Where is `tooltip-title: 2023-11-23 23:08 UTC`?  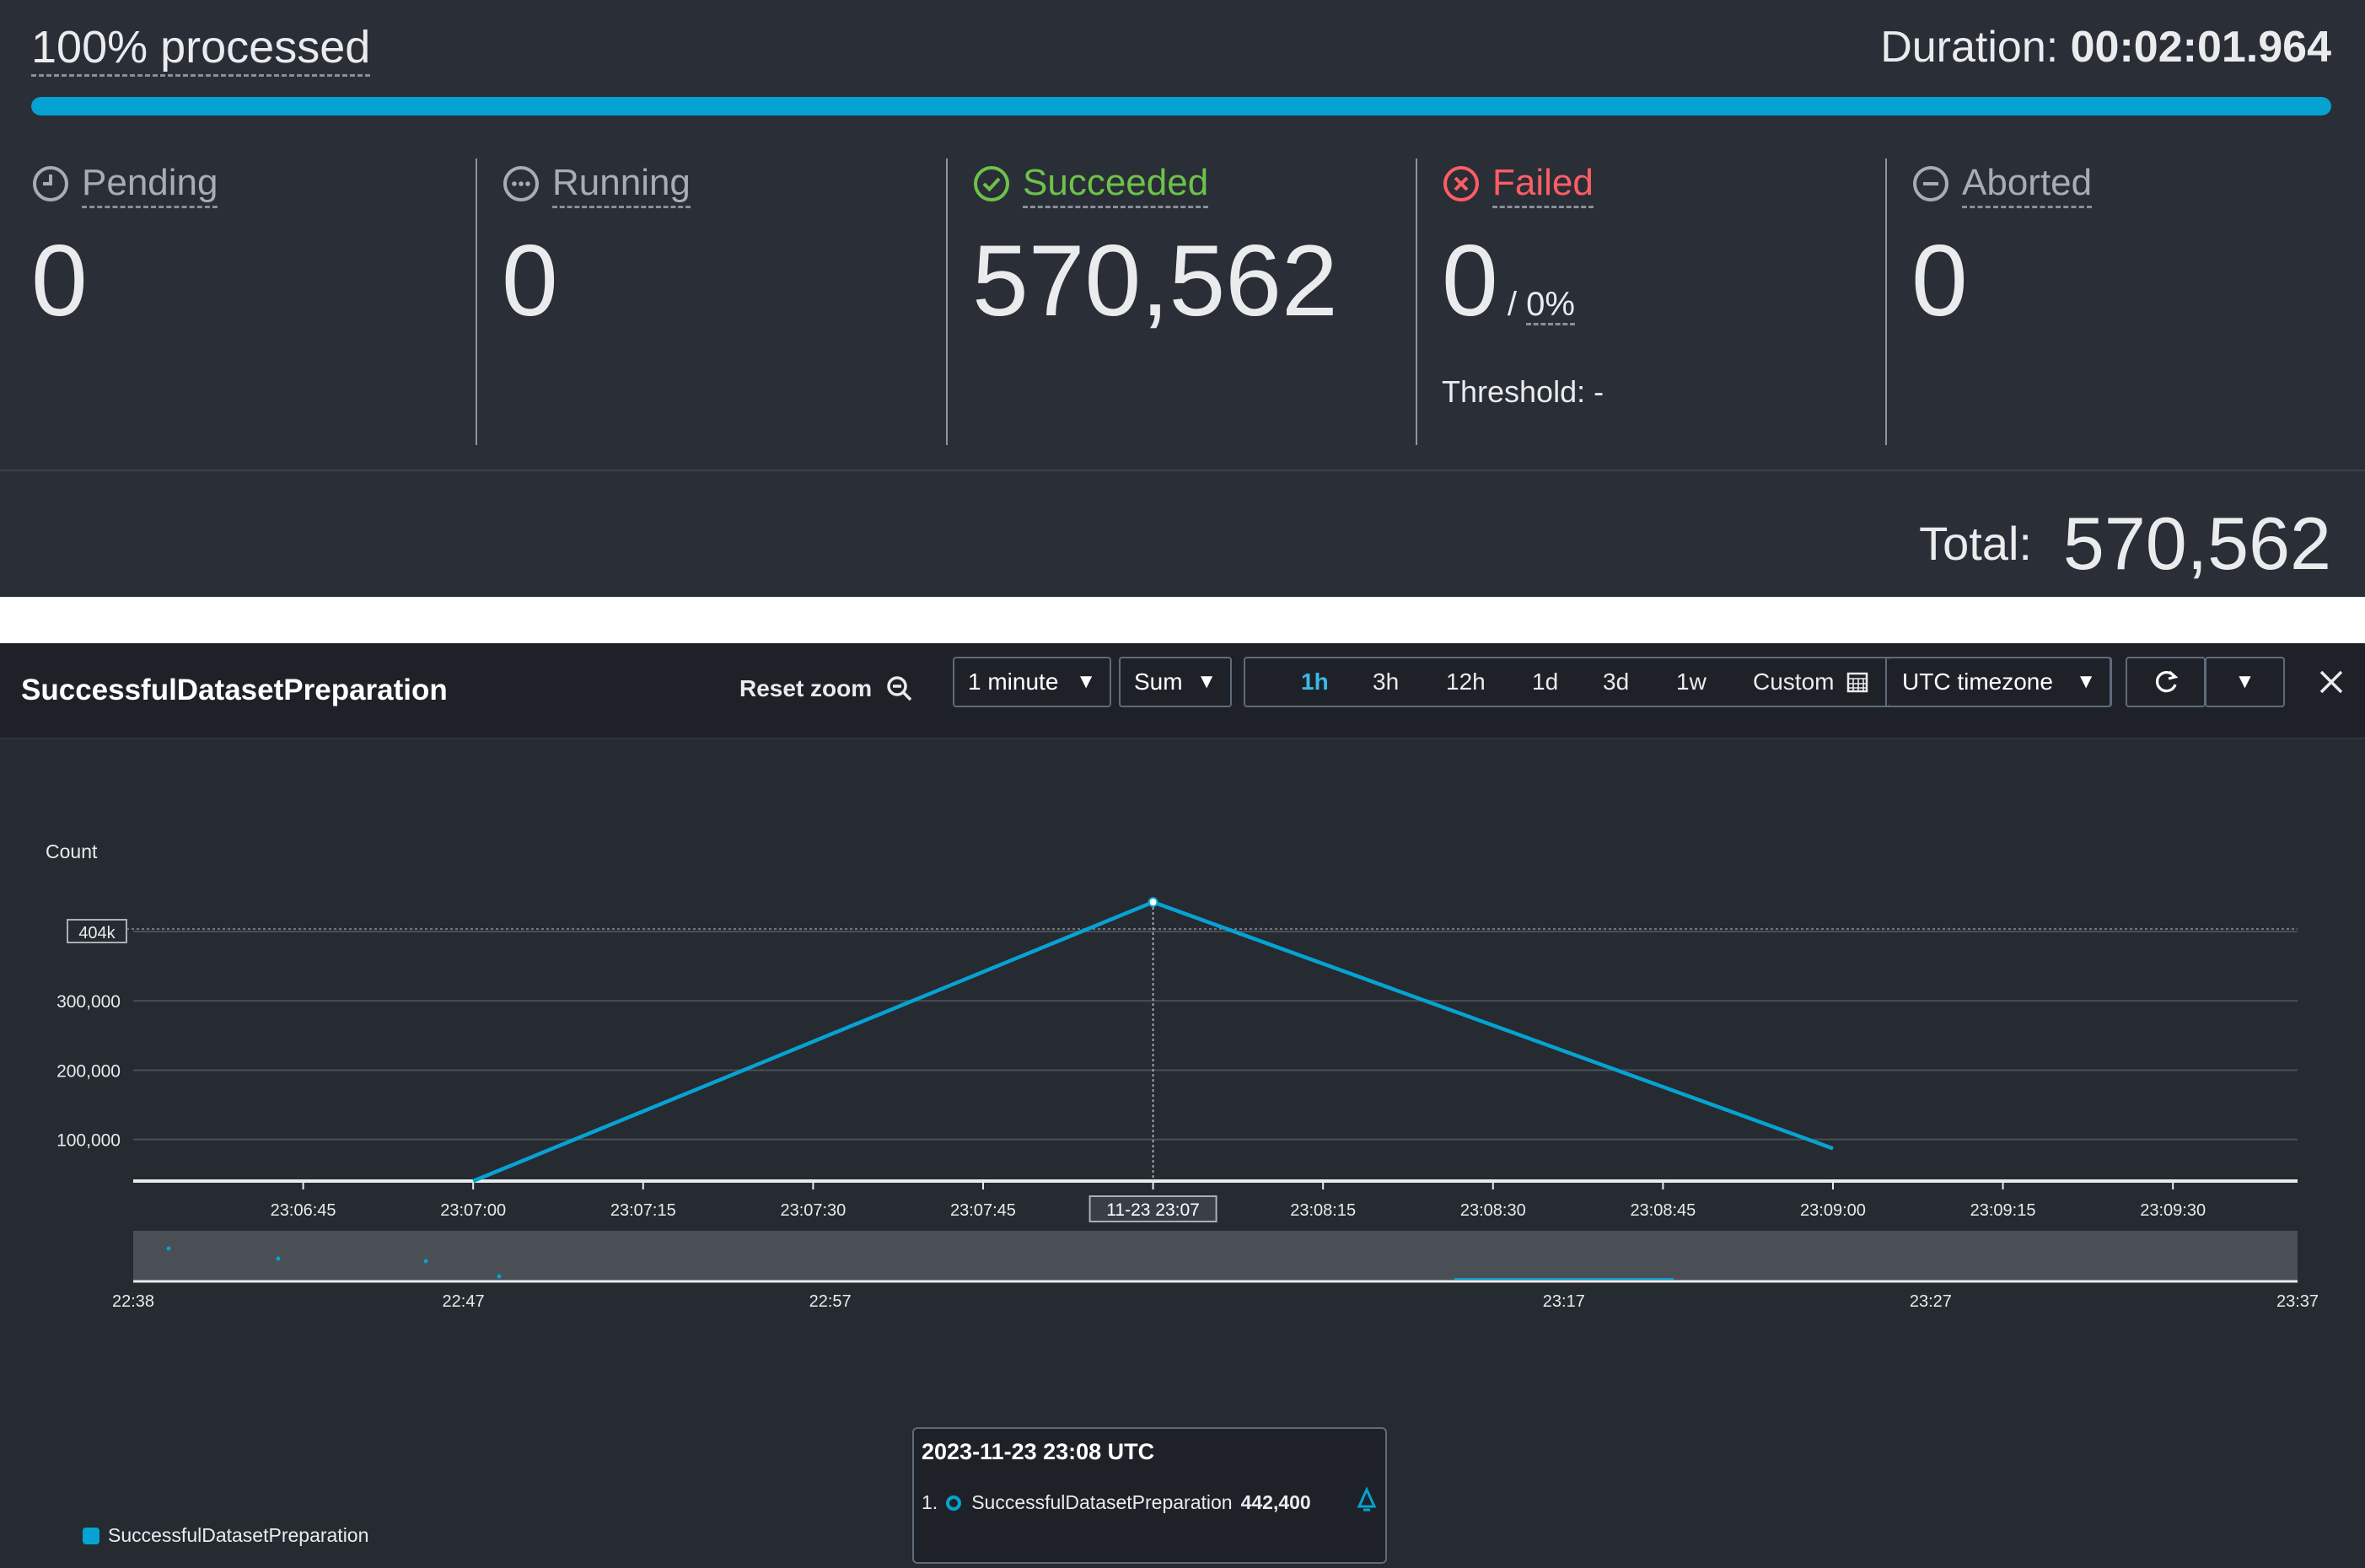
tooltip-title: 2023-11-23 23:08 UTC is located at coordinates (1039, 1452).